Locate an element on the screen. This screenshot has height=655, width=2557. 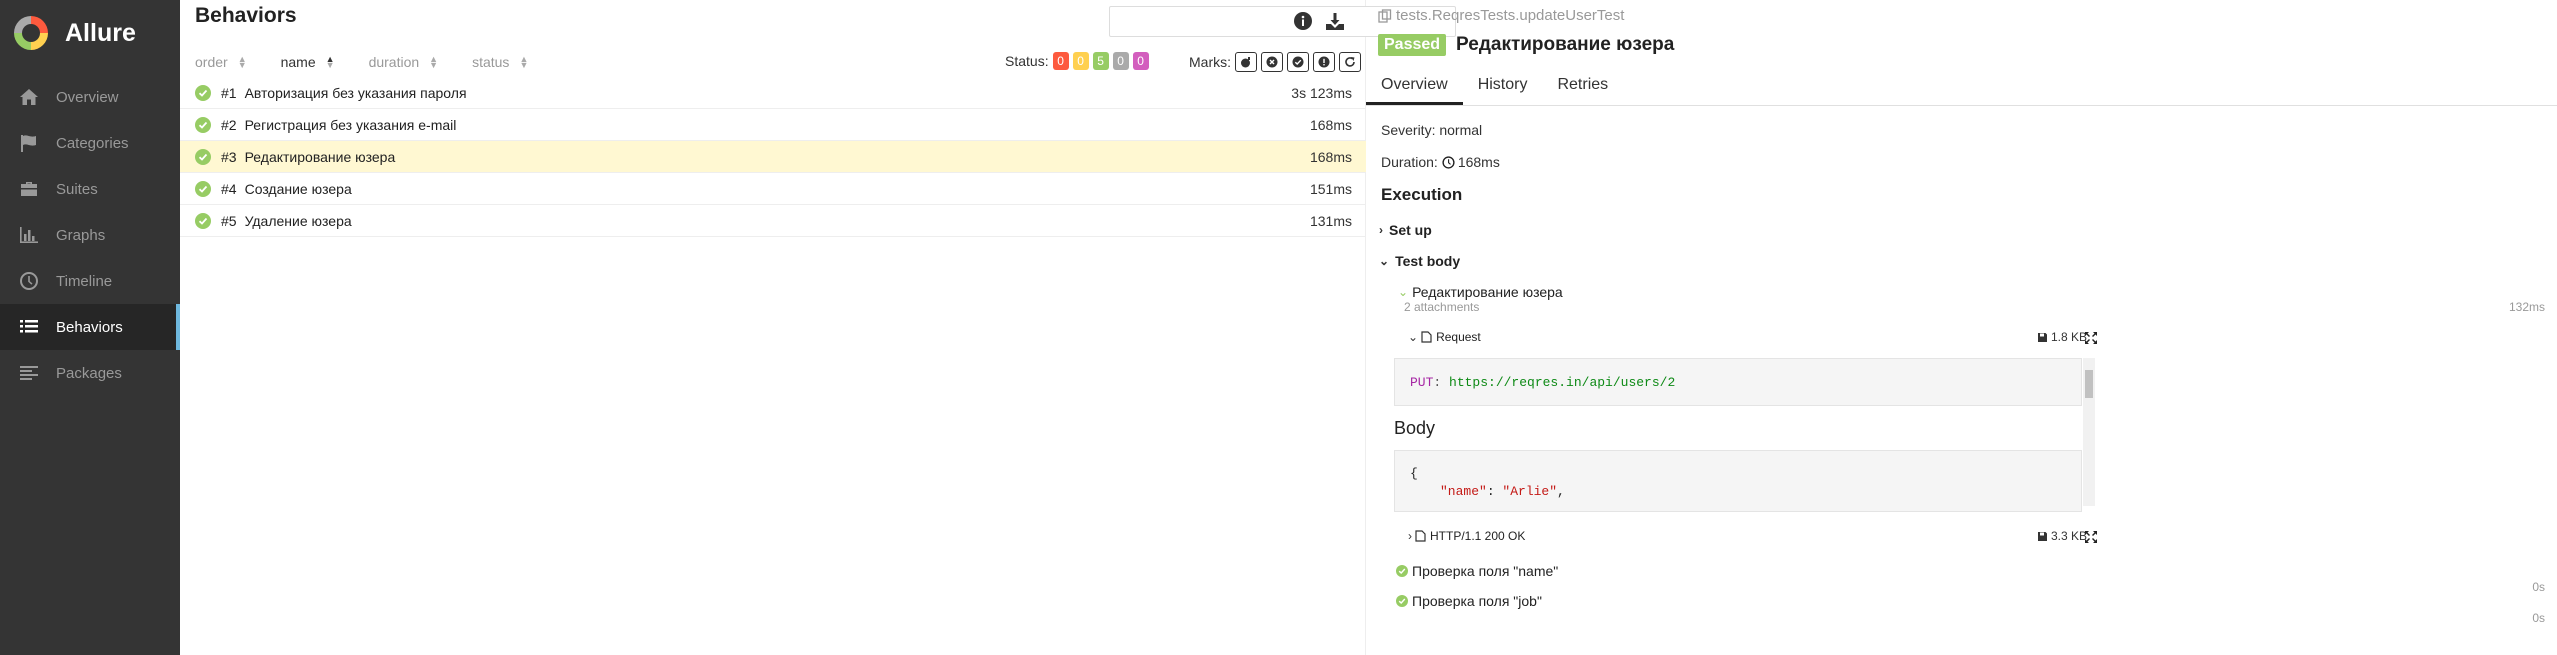
step-item: Проверка поля "name" is located at coordinates (1477, 571).